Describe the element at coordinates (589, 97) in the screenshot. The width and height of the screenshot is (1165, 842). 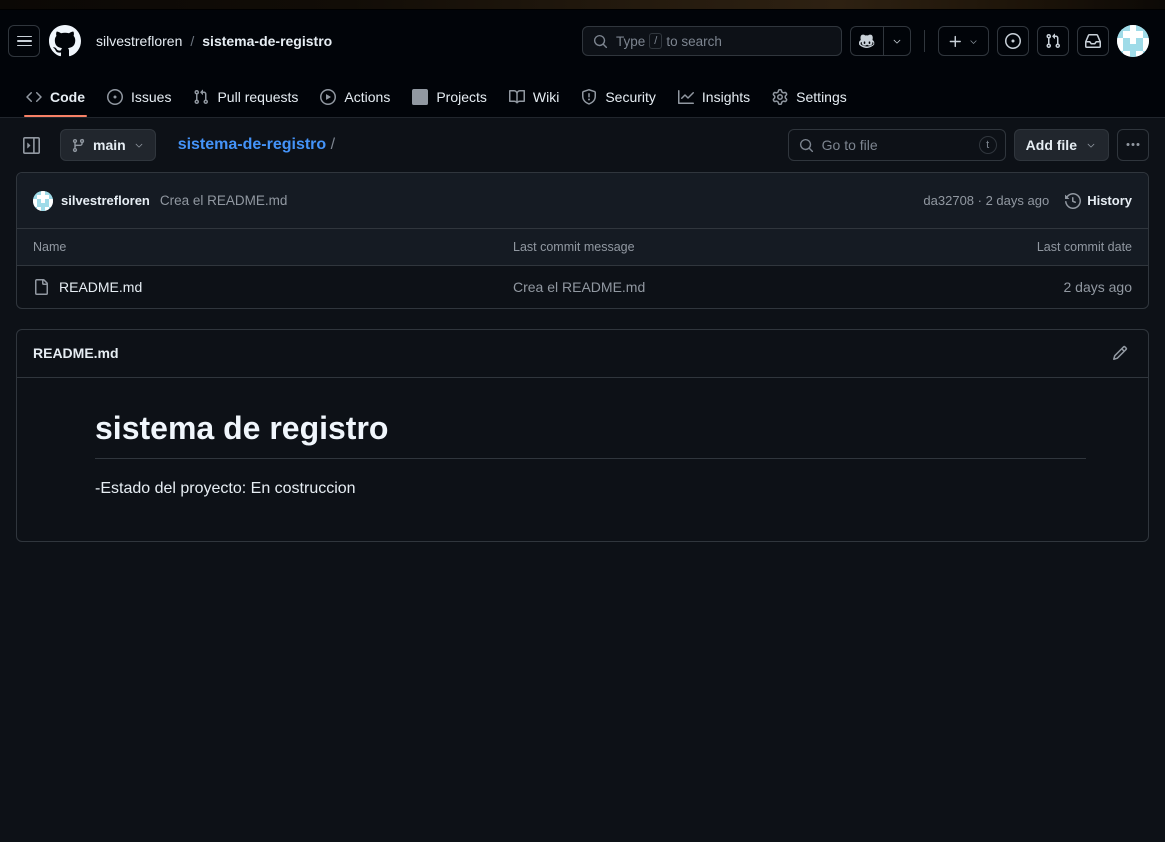
I see `shield-icon` at that location.